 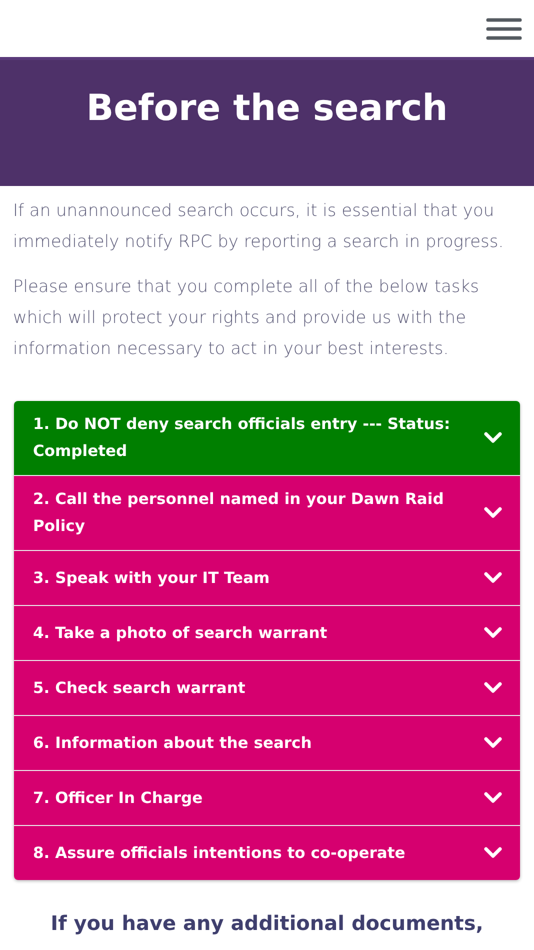 I want to click on task-accordion-item: 5. Check search warrant, so click(x=267, y=687).